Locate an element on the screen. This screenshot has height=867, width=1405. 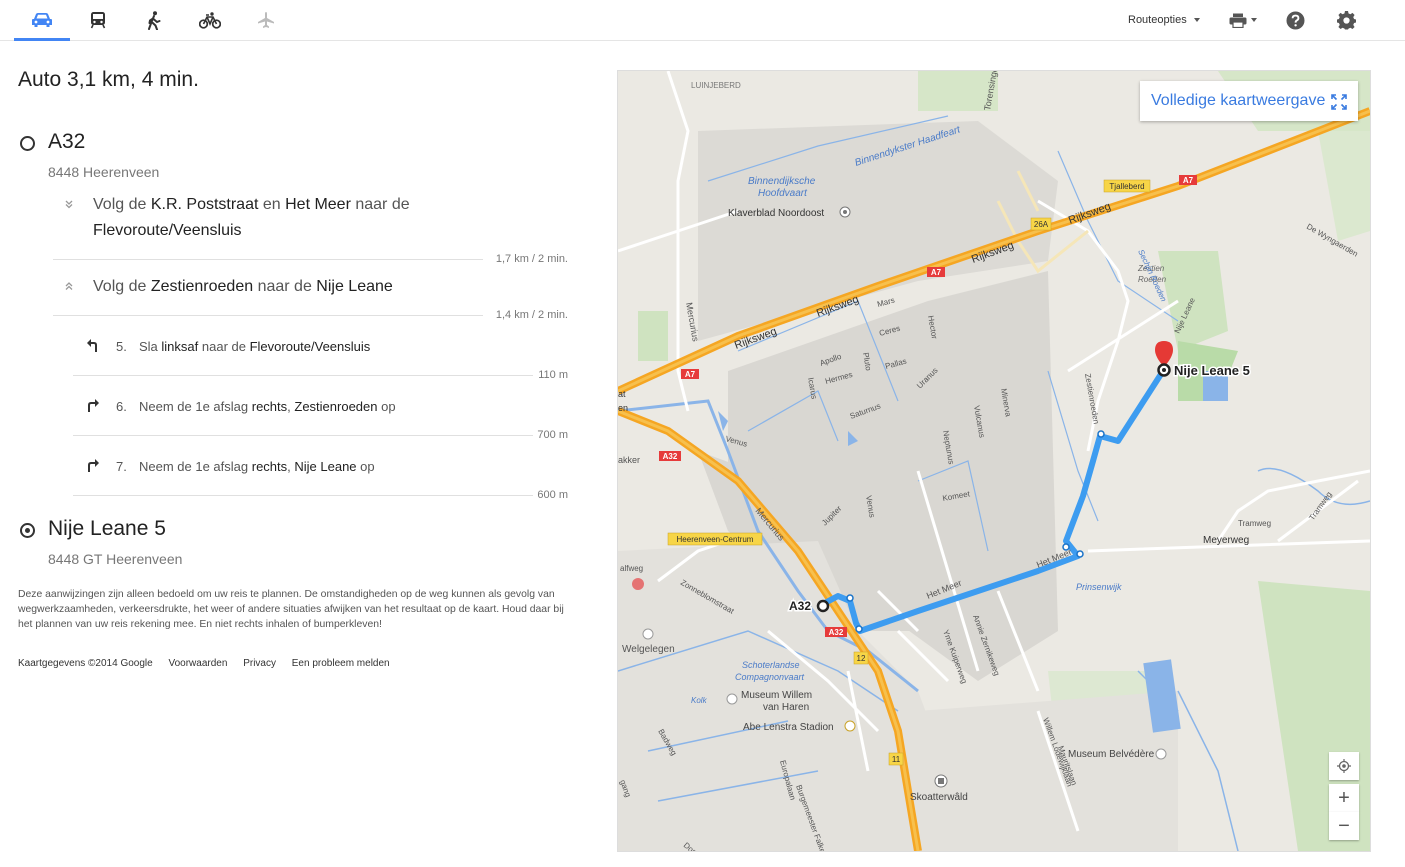
help-button is located at coordinates (1295, 20).